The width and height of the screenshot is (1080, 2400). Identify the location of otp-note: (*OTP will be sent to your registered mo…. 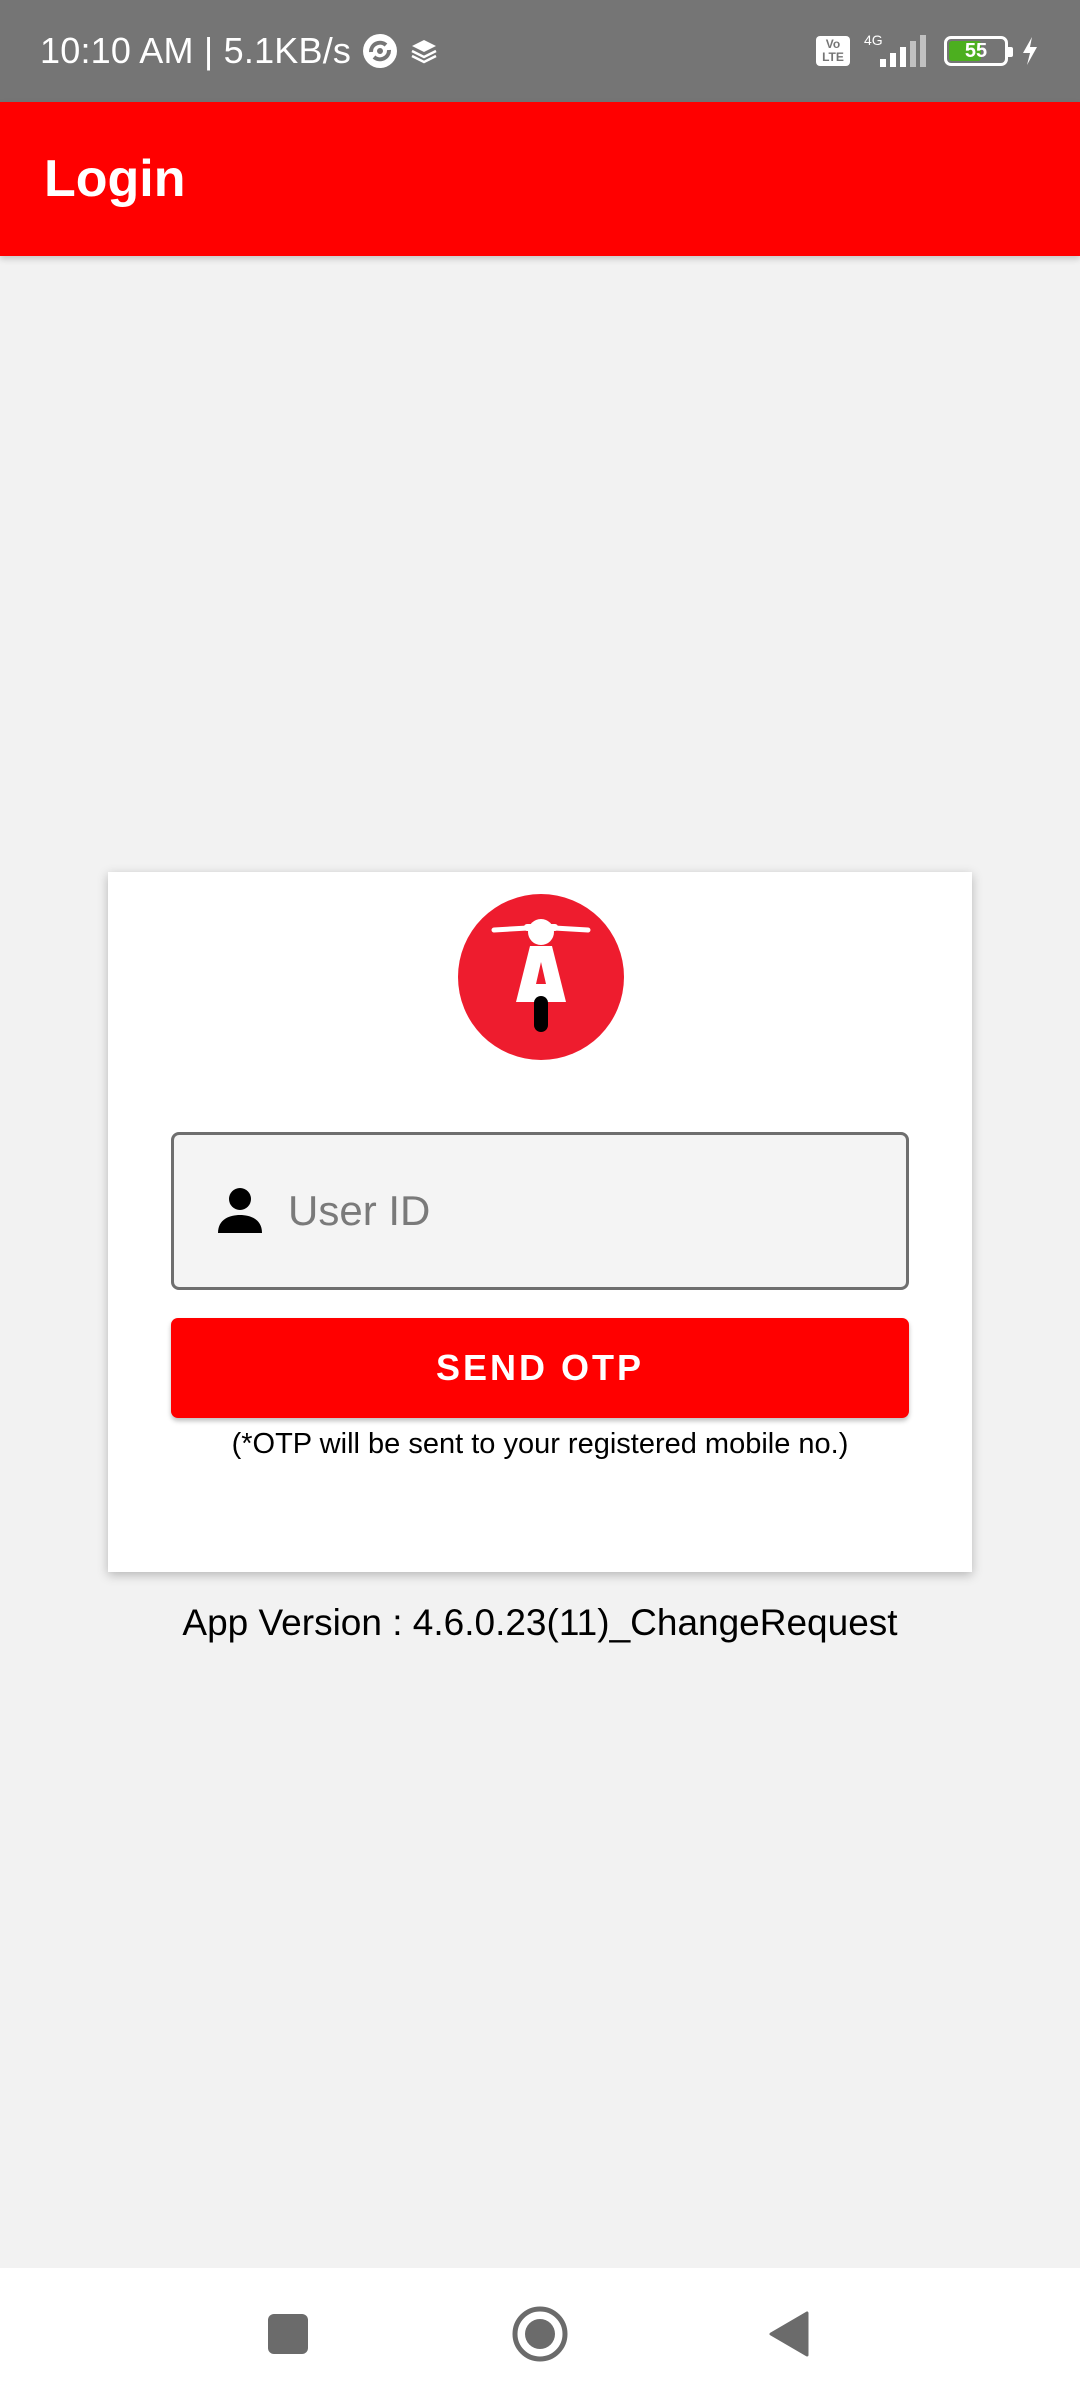
(540, 1444).